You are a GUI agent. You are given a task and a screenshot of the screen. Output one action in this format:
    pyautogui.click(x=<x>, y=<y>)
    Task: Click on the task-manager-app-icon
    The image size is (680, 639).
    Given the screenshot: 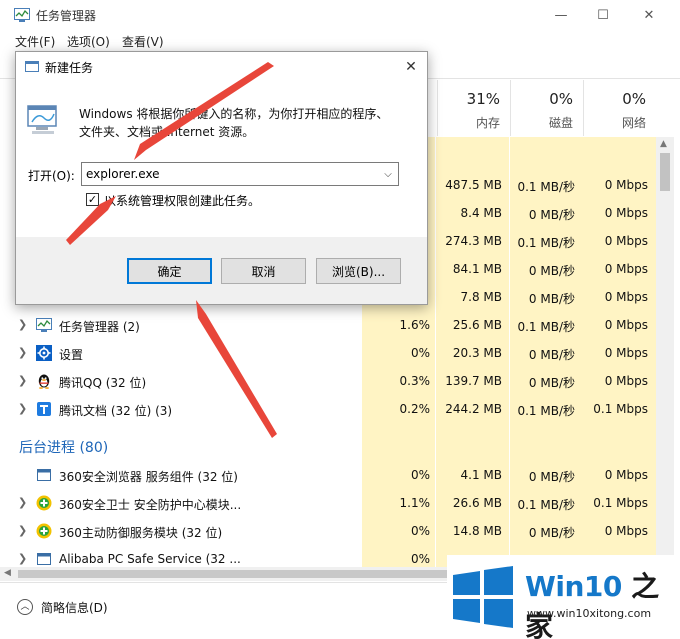 What is the action you would take?
    pyautogui.click(x=22, y=15)
    